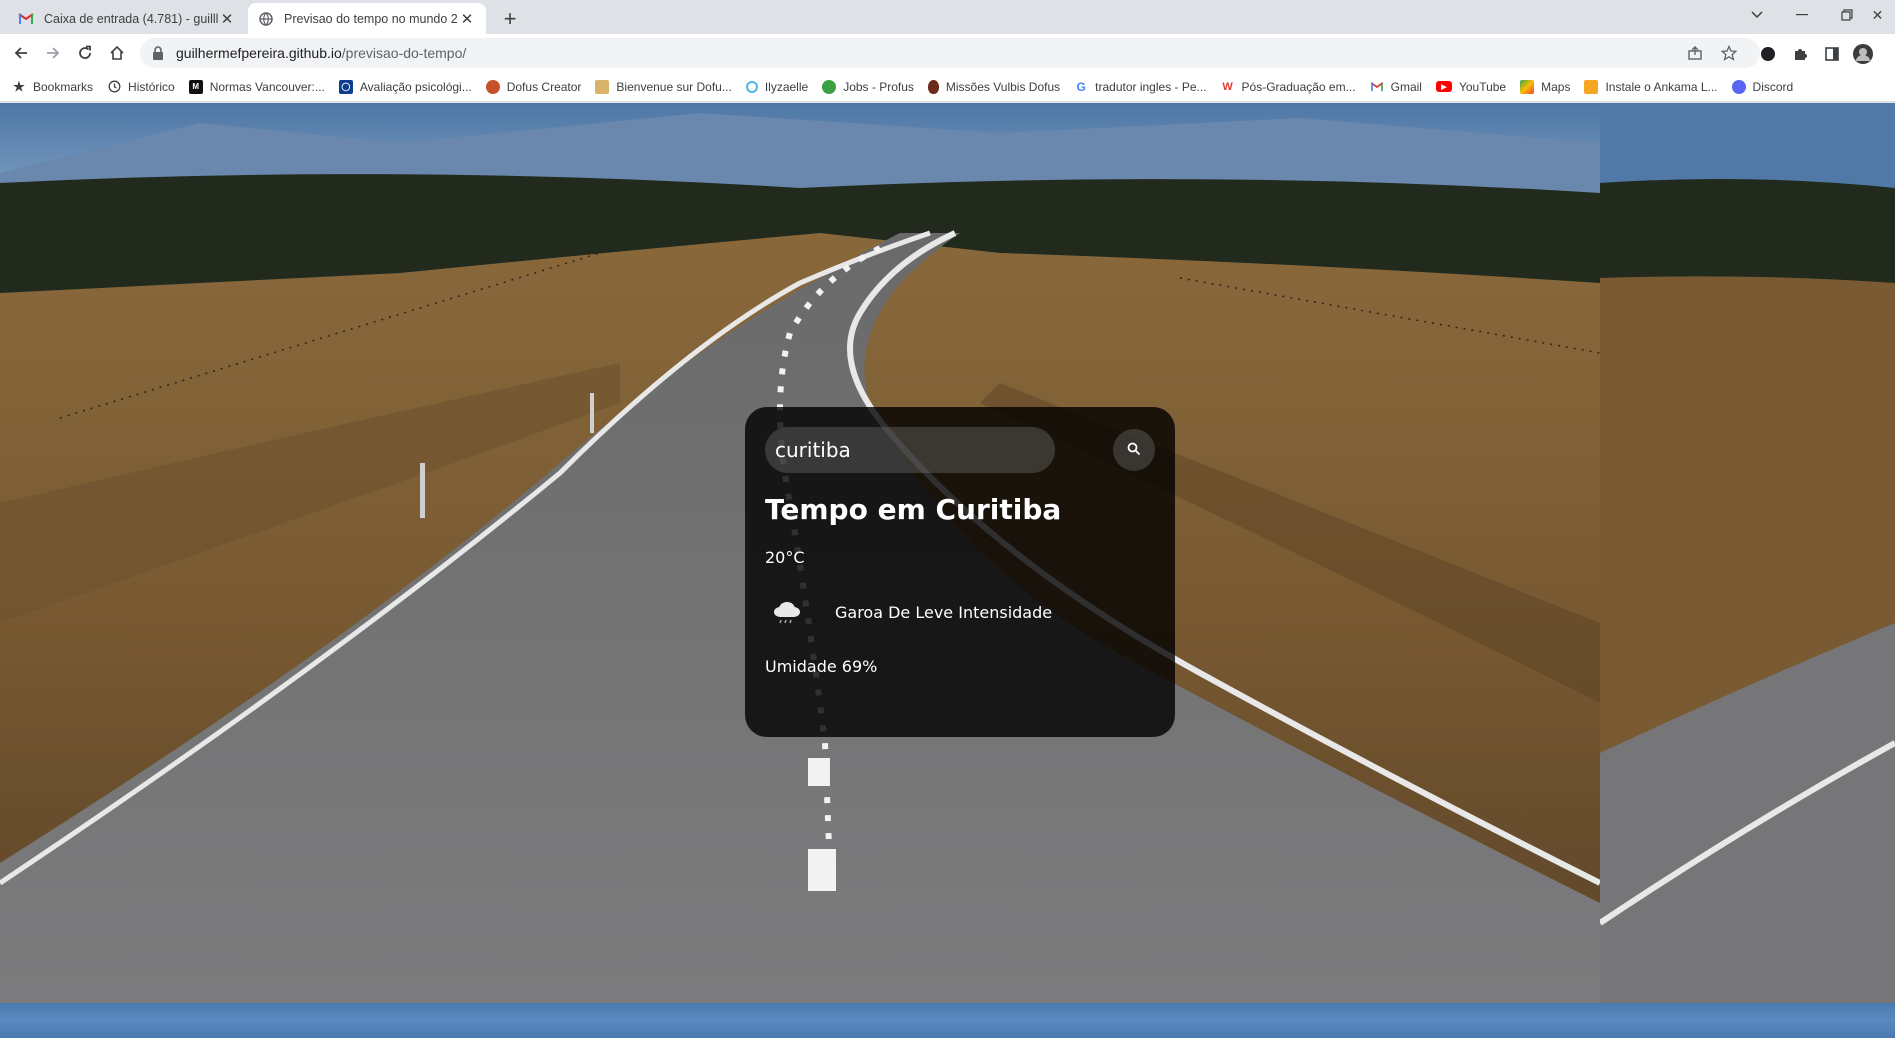 The height and width of the screenshot is (1038, 1895). I want to click on bookmark-label: Discord, so click(1773, 86).